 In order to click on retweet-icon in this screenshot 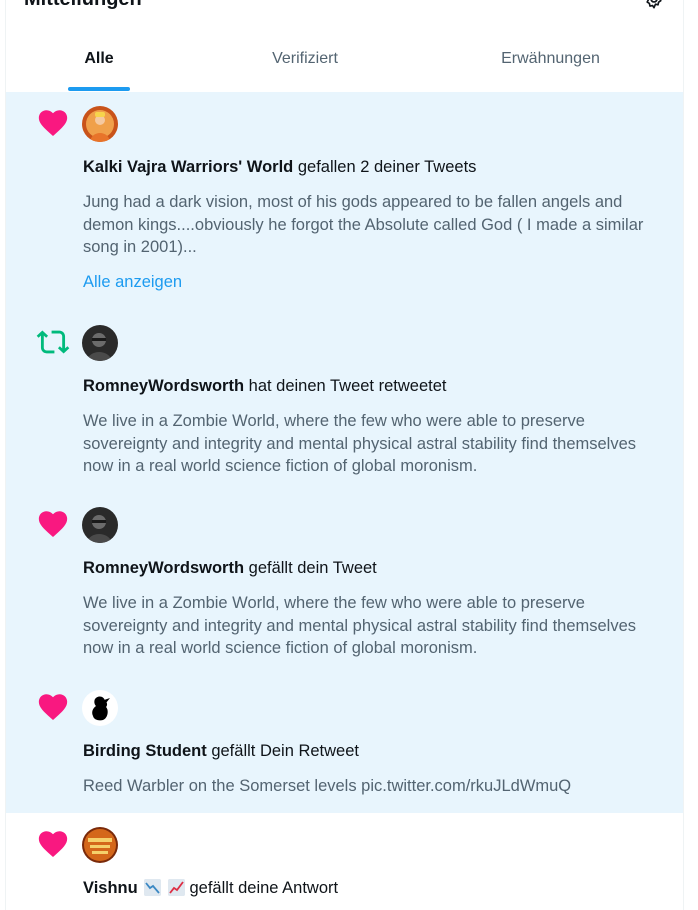, I will do `click(53, 342)`.